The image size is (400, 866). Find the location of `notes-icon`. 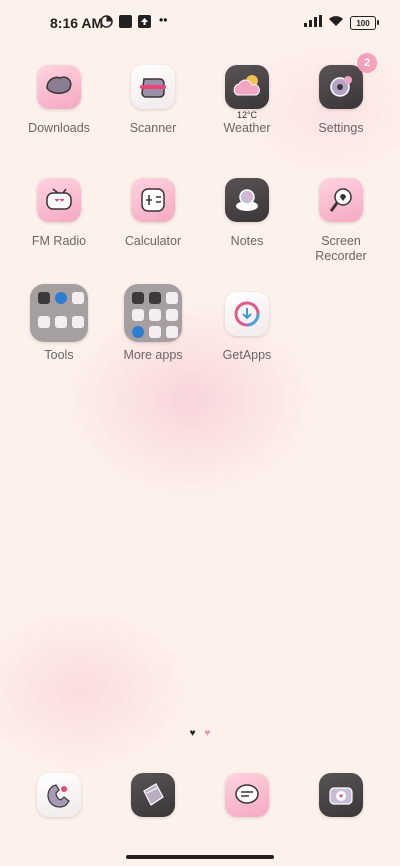

notes-icon is located at coordinates (247, 200).